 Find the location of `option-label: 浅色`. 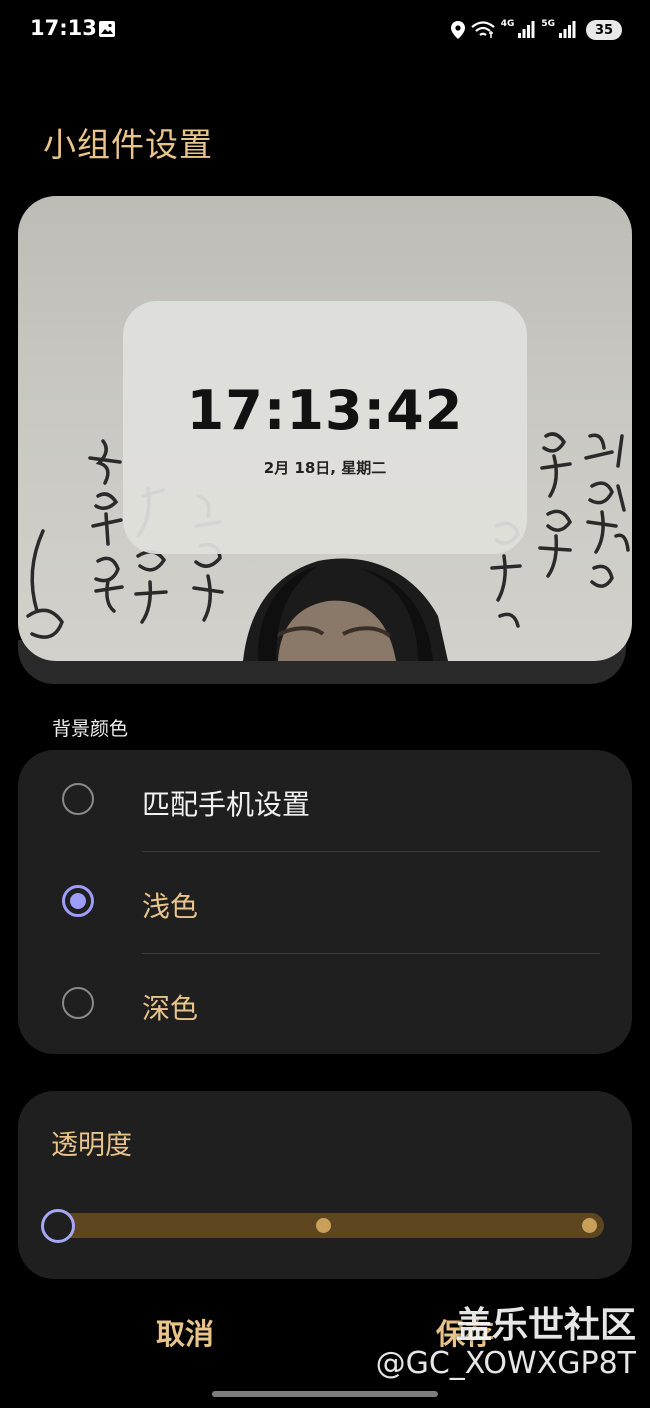

option-label: 浅色 is located at coordinates (170, 906).